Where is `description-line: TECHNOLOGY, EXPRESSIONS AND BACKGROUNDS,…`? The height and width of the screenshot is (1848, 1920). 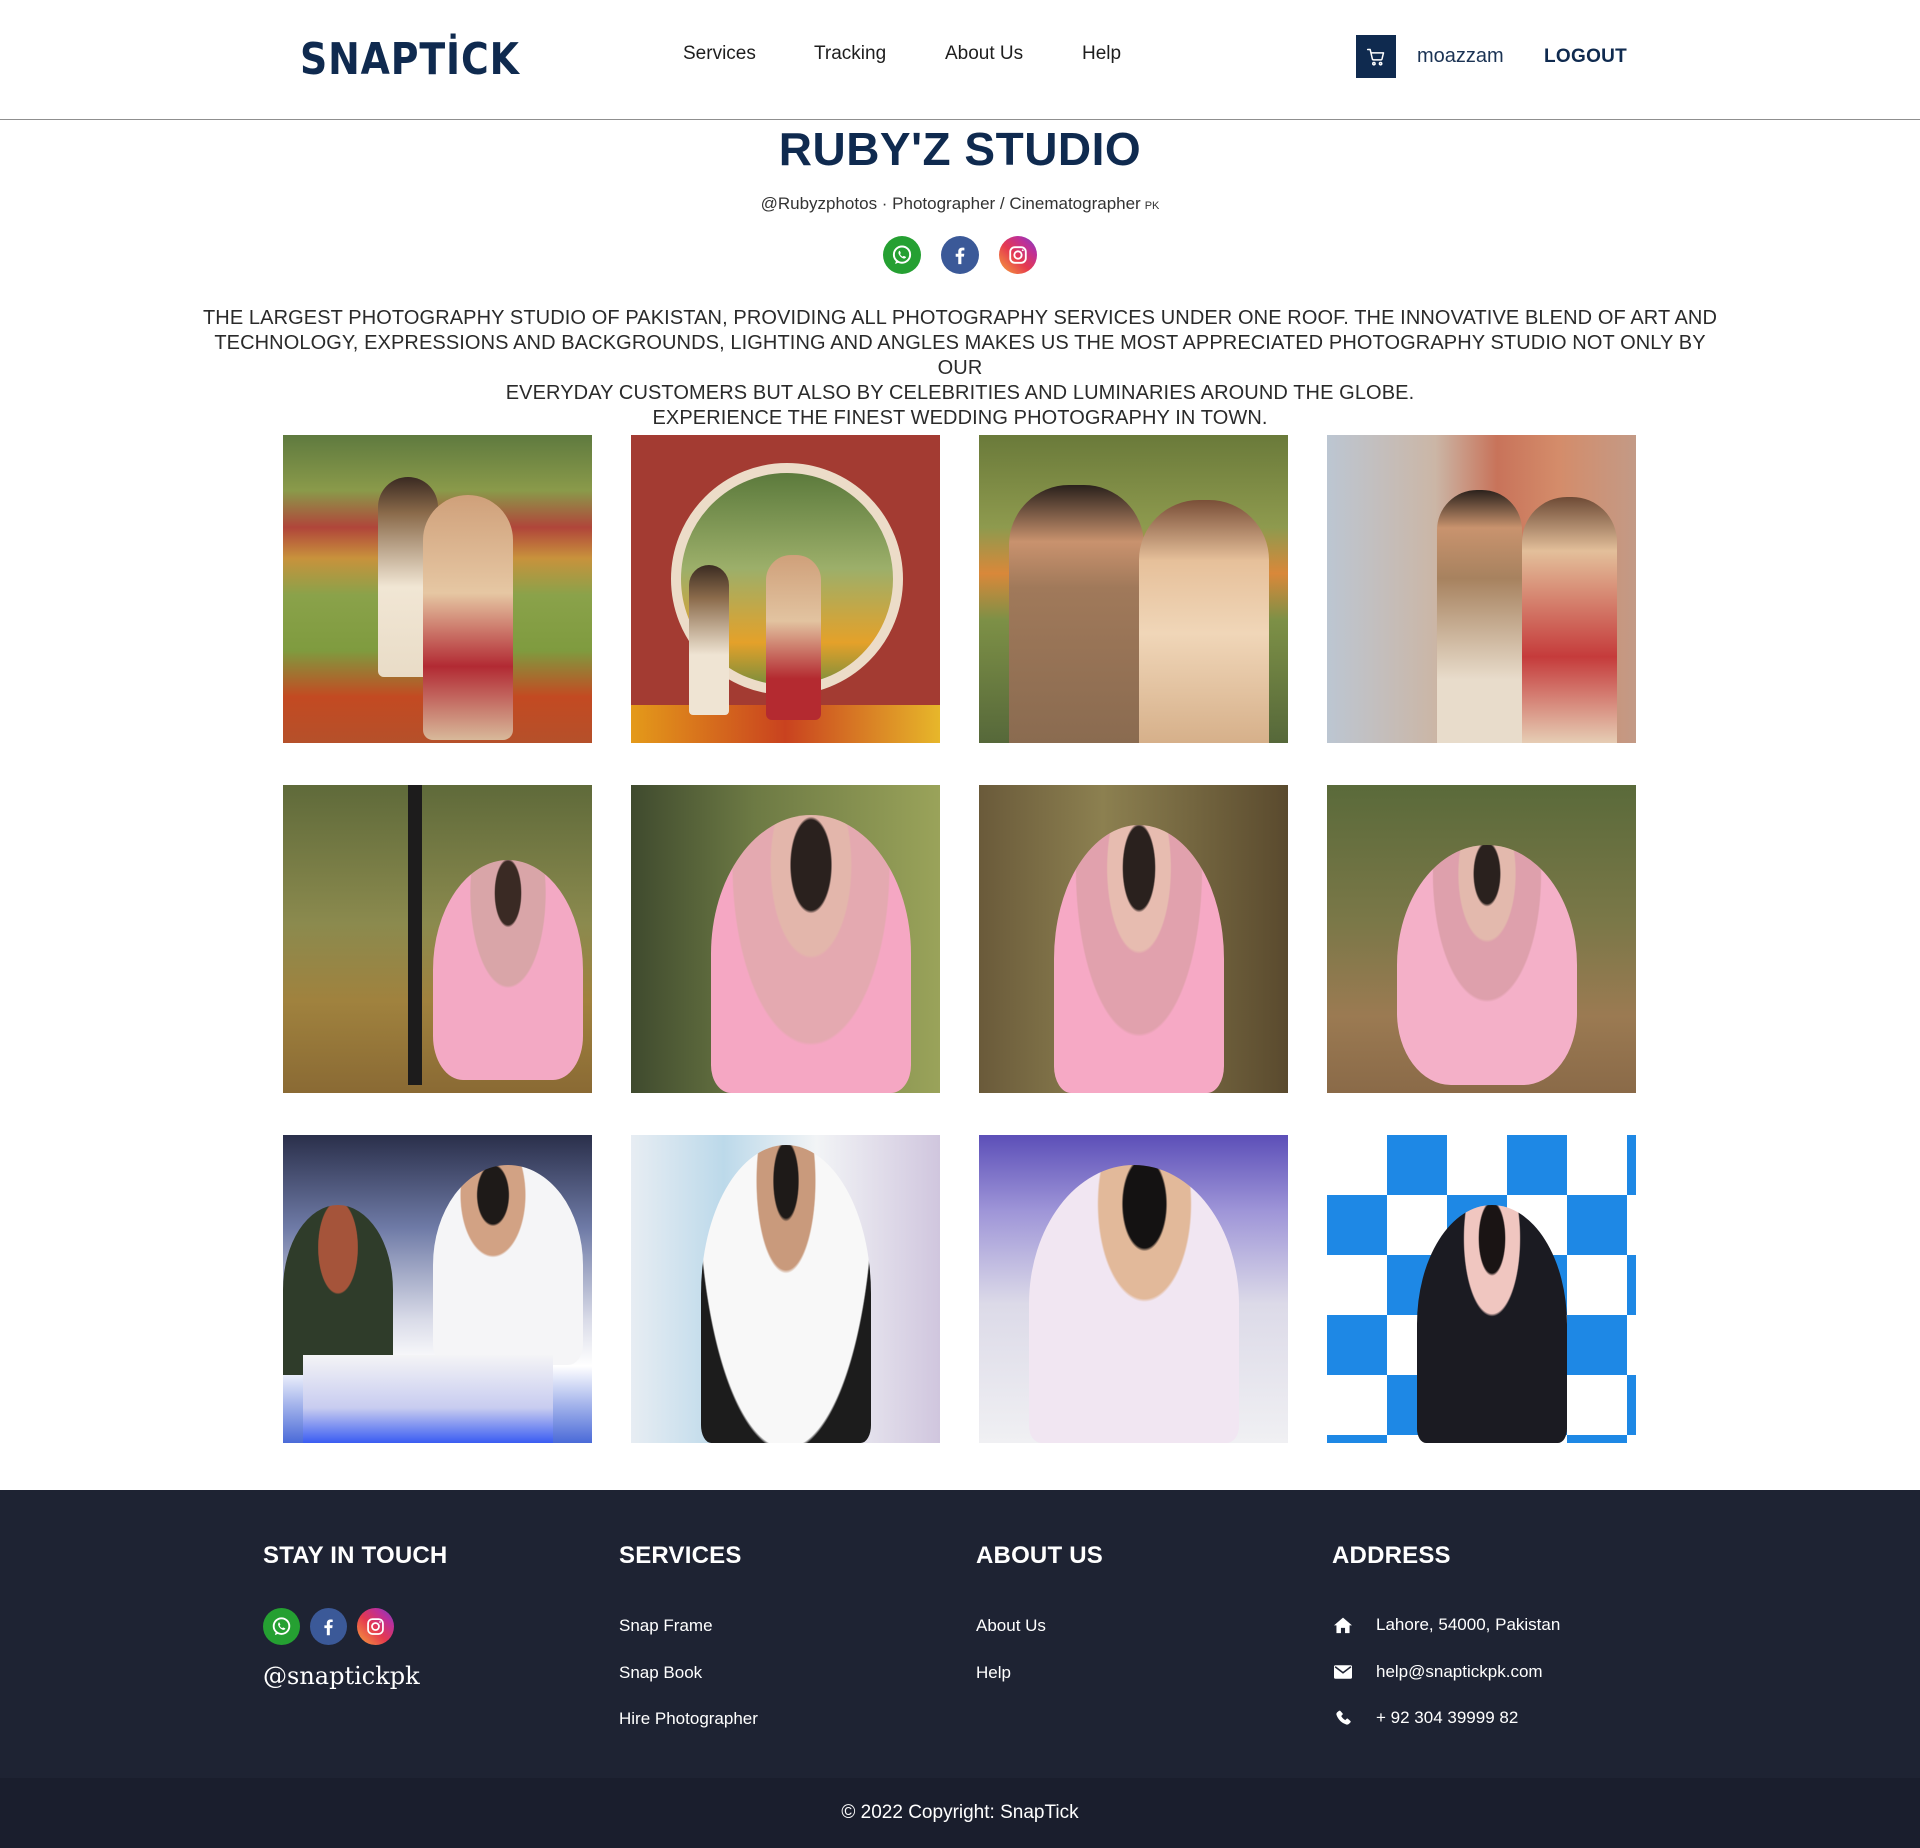 description-line: TECHNOLOGY, EXPRESSIONS AND BACKGROUNDS,… is located at coordinates (960, 355).